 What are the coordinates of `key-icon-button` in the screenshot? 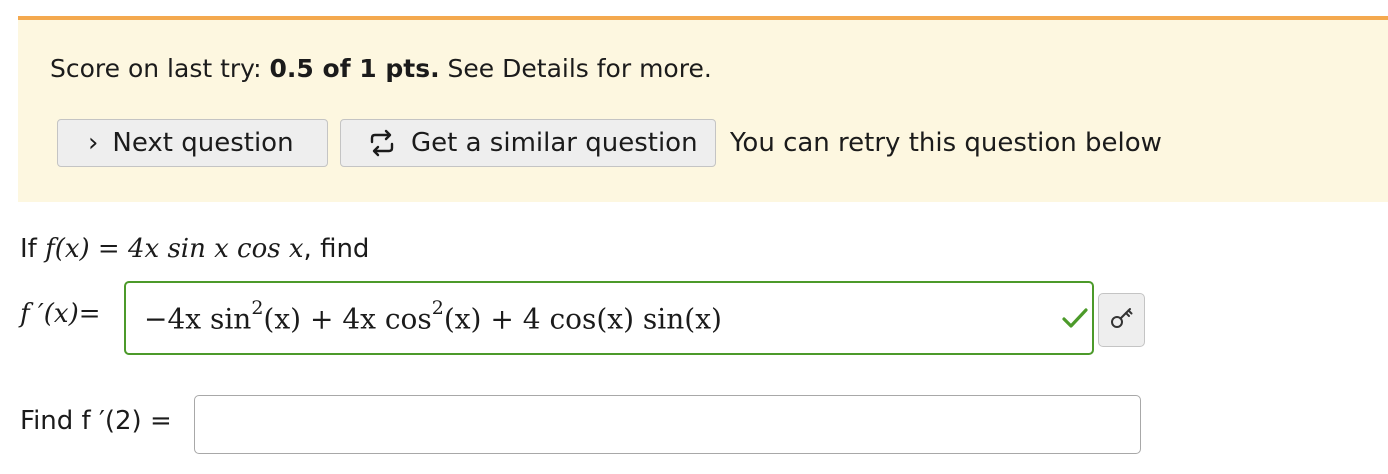 It's located at (1121, 320).